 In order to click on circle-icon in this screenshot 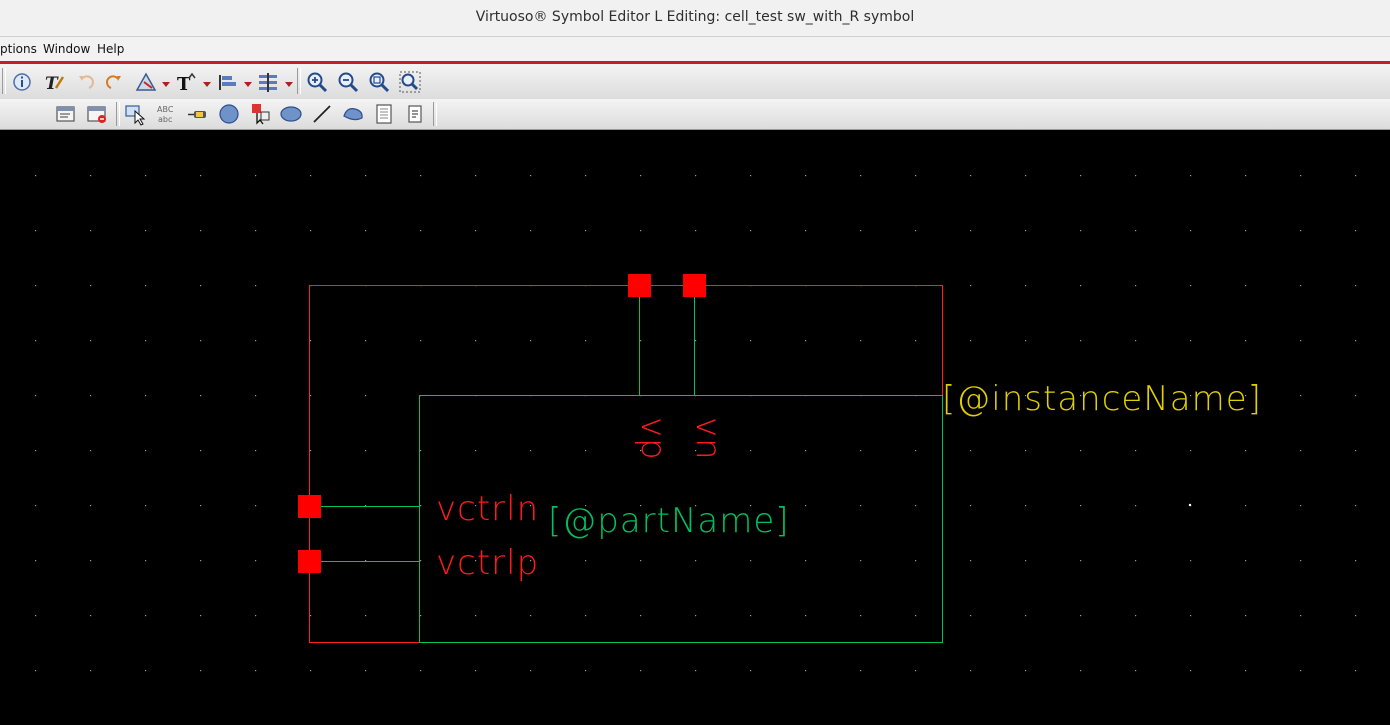, I will do `click(229, 114)`.